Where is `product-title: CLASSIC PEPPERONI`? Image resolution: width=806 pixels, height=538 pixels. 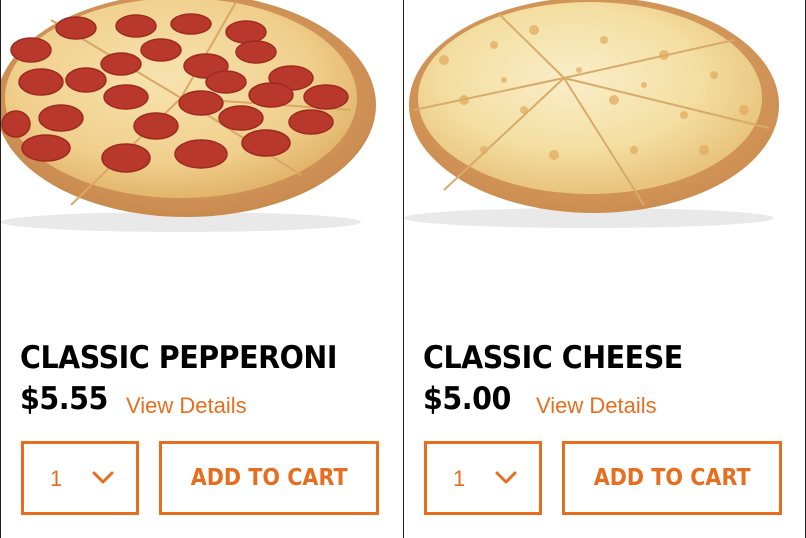
product-title: CLASSIC PEPPERONI is located at coordinates (178, 358).